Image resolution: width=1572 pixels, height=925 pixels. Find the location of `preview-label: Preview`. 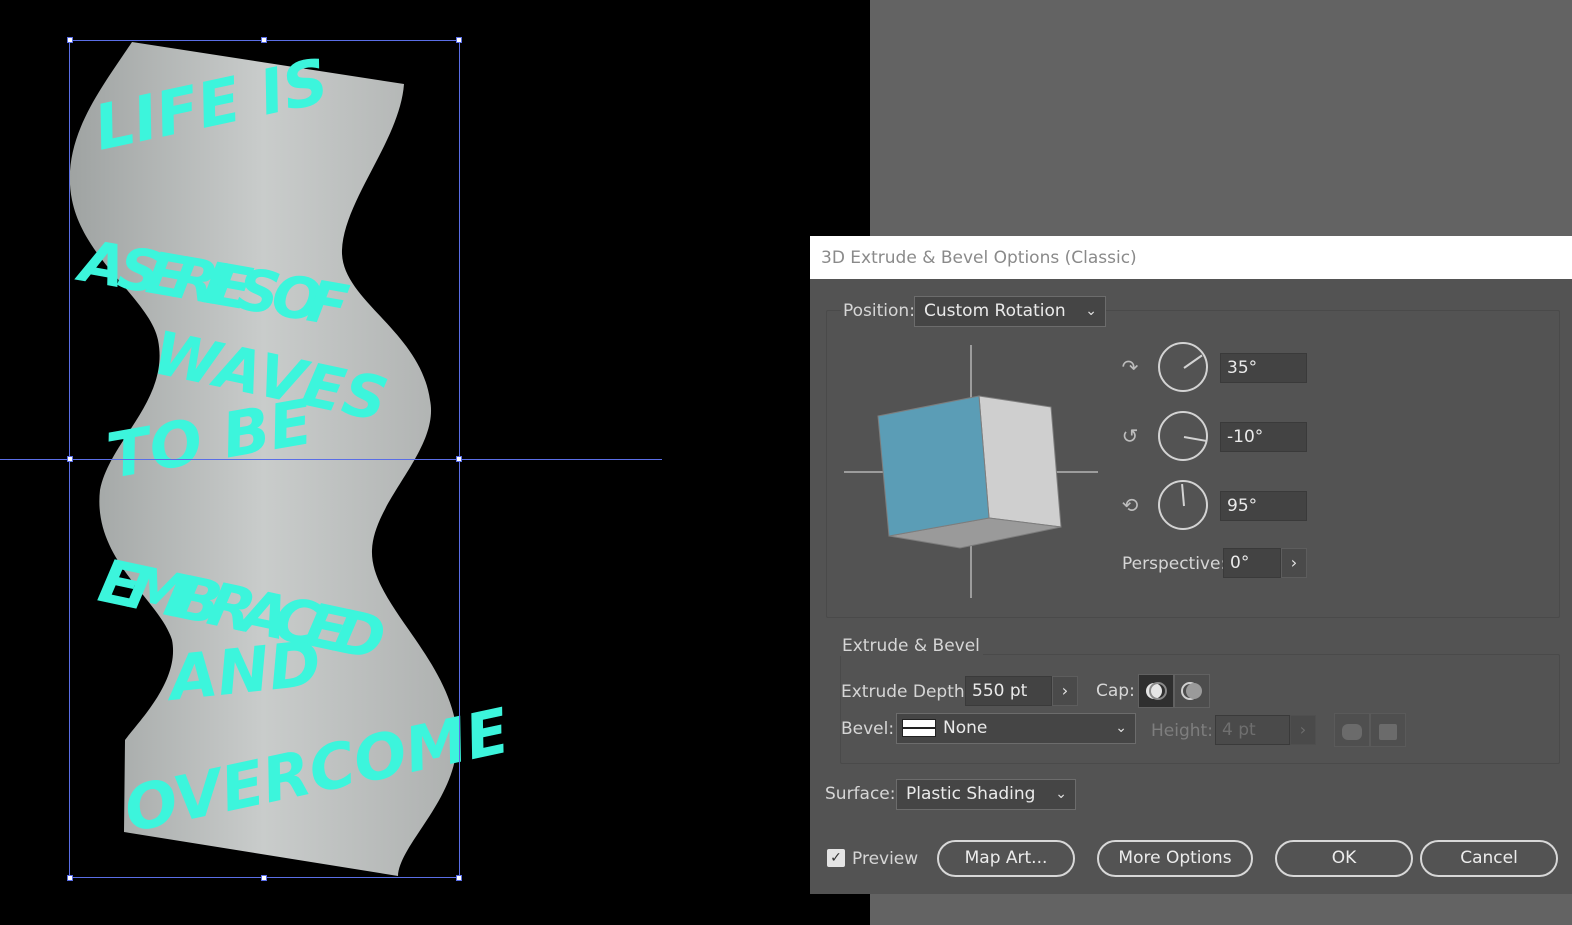

preview-label: Preview is located at coordinates (885, 859).